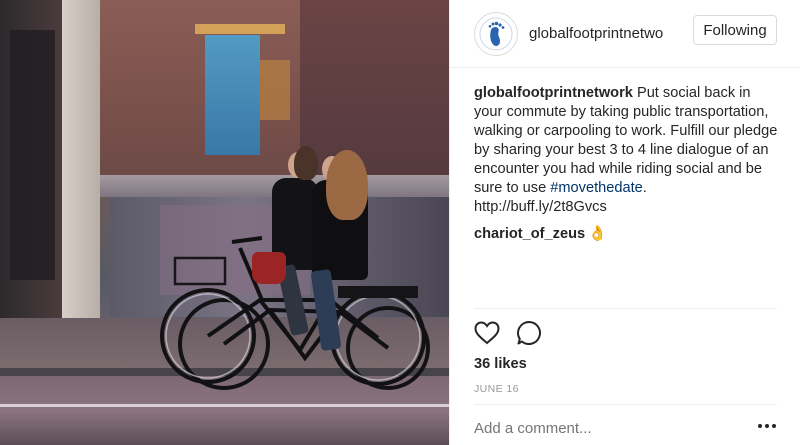 The height and width of the screenshot is (445, 800). Describe the element at coordinates (596, 188) in the screenshot. I see `caption-hashtag-link: #movethedate` at that location.